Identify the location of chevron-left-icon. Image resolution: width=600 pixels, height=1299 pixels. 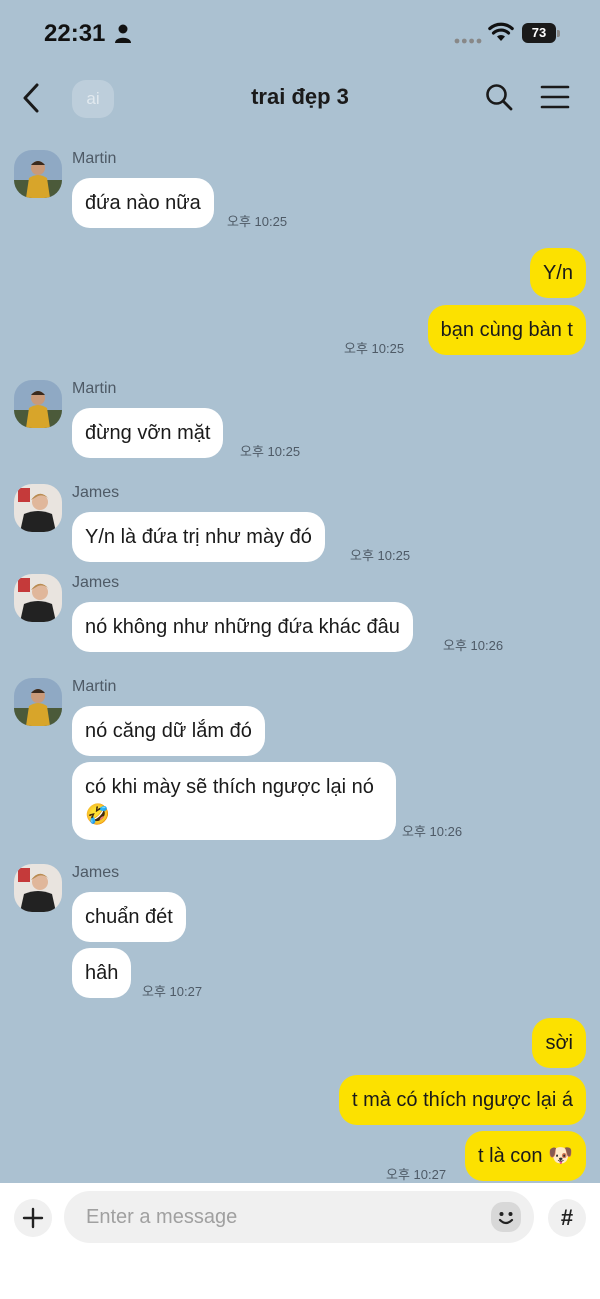
(32, 98).